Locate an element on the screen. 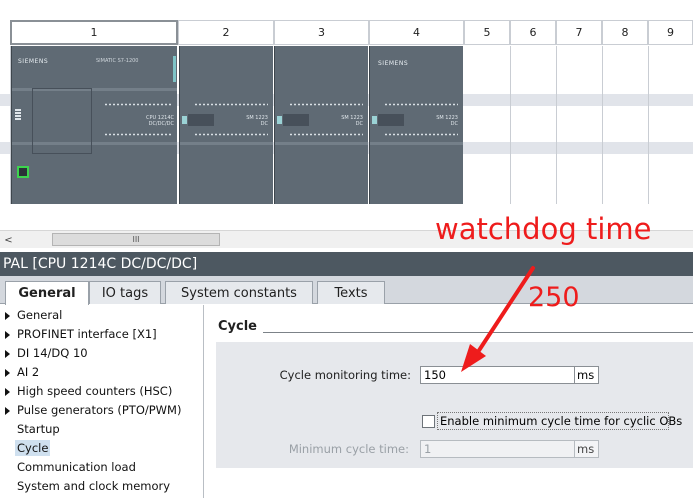  slot-header-5: 5 is located at coordinates (487, 32).